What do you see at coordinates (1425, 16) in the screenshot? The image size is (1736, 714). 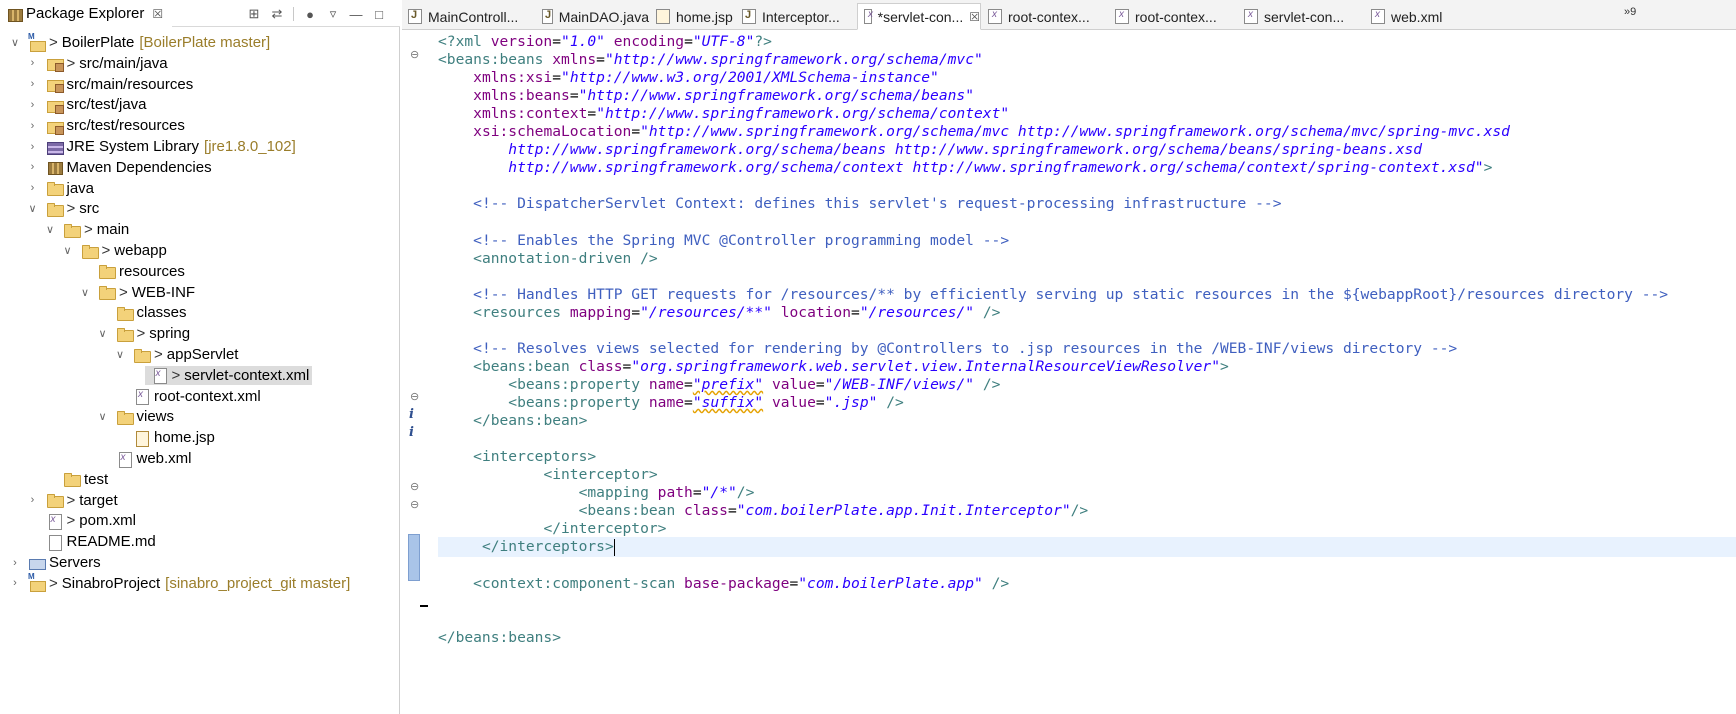 I see `editor-tab: web.xml` at bounding box center [1425, 16].